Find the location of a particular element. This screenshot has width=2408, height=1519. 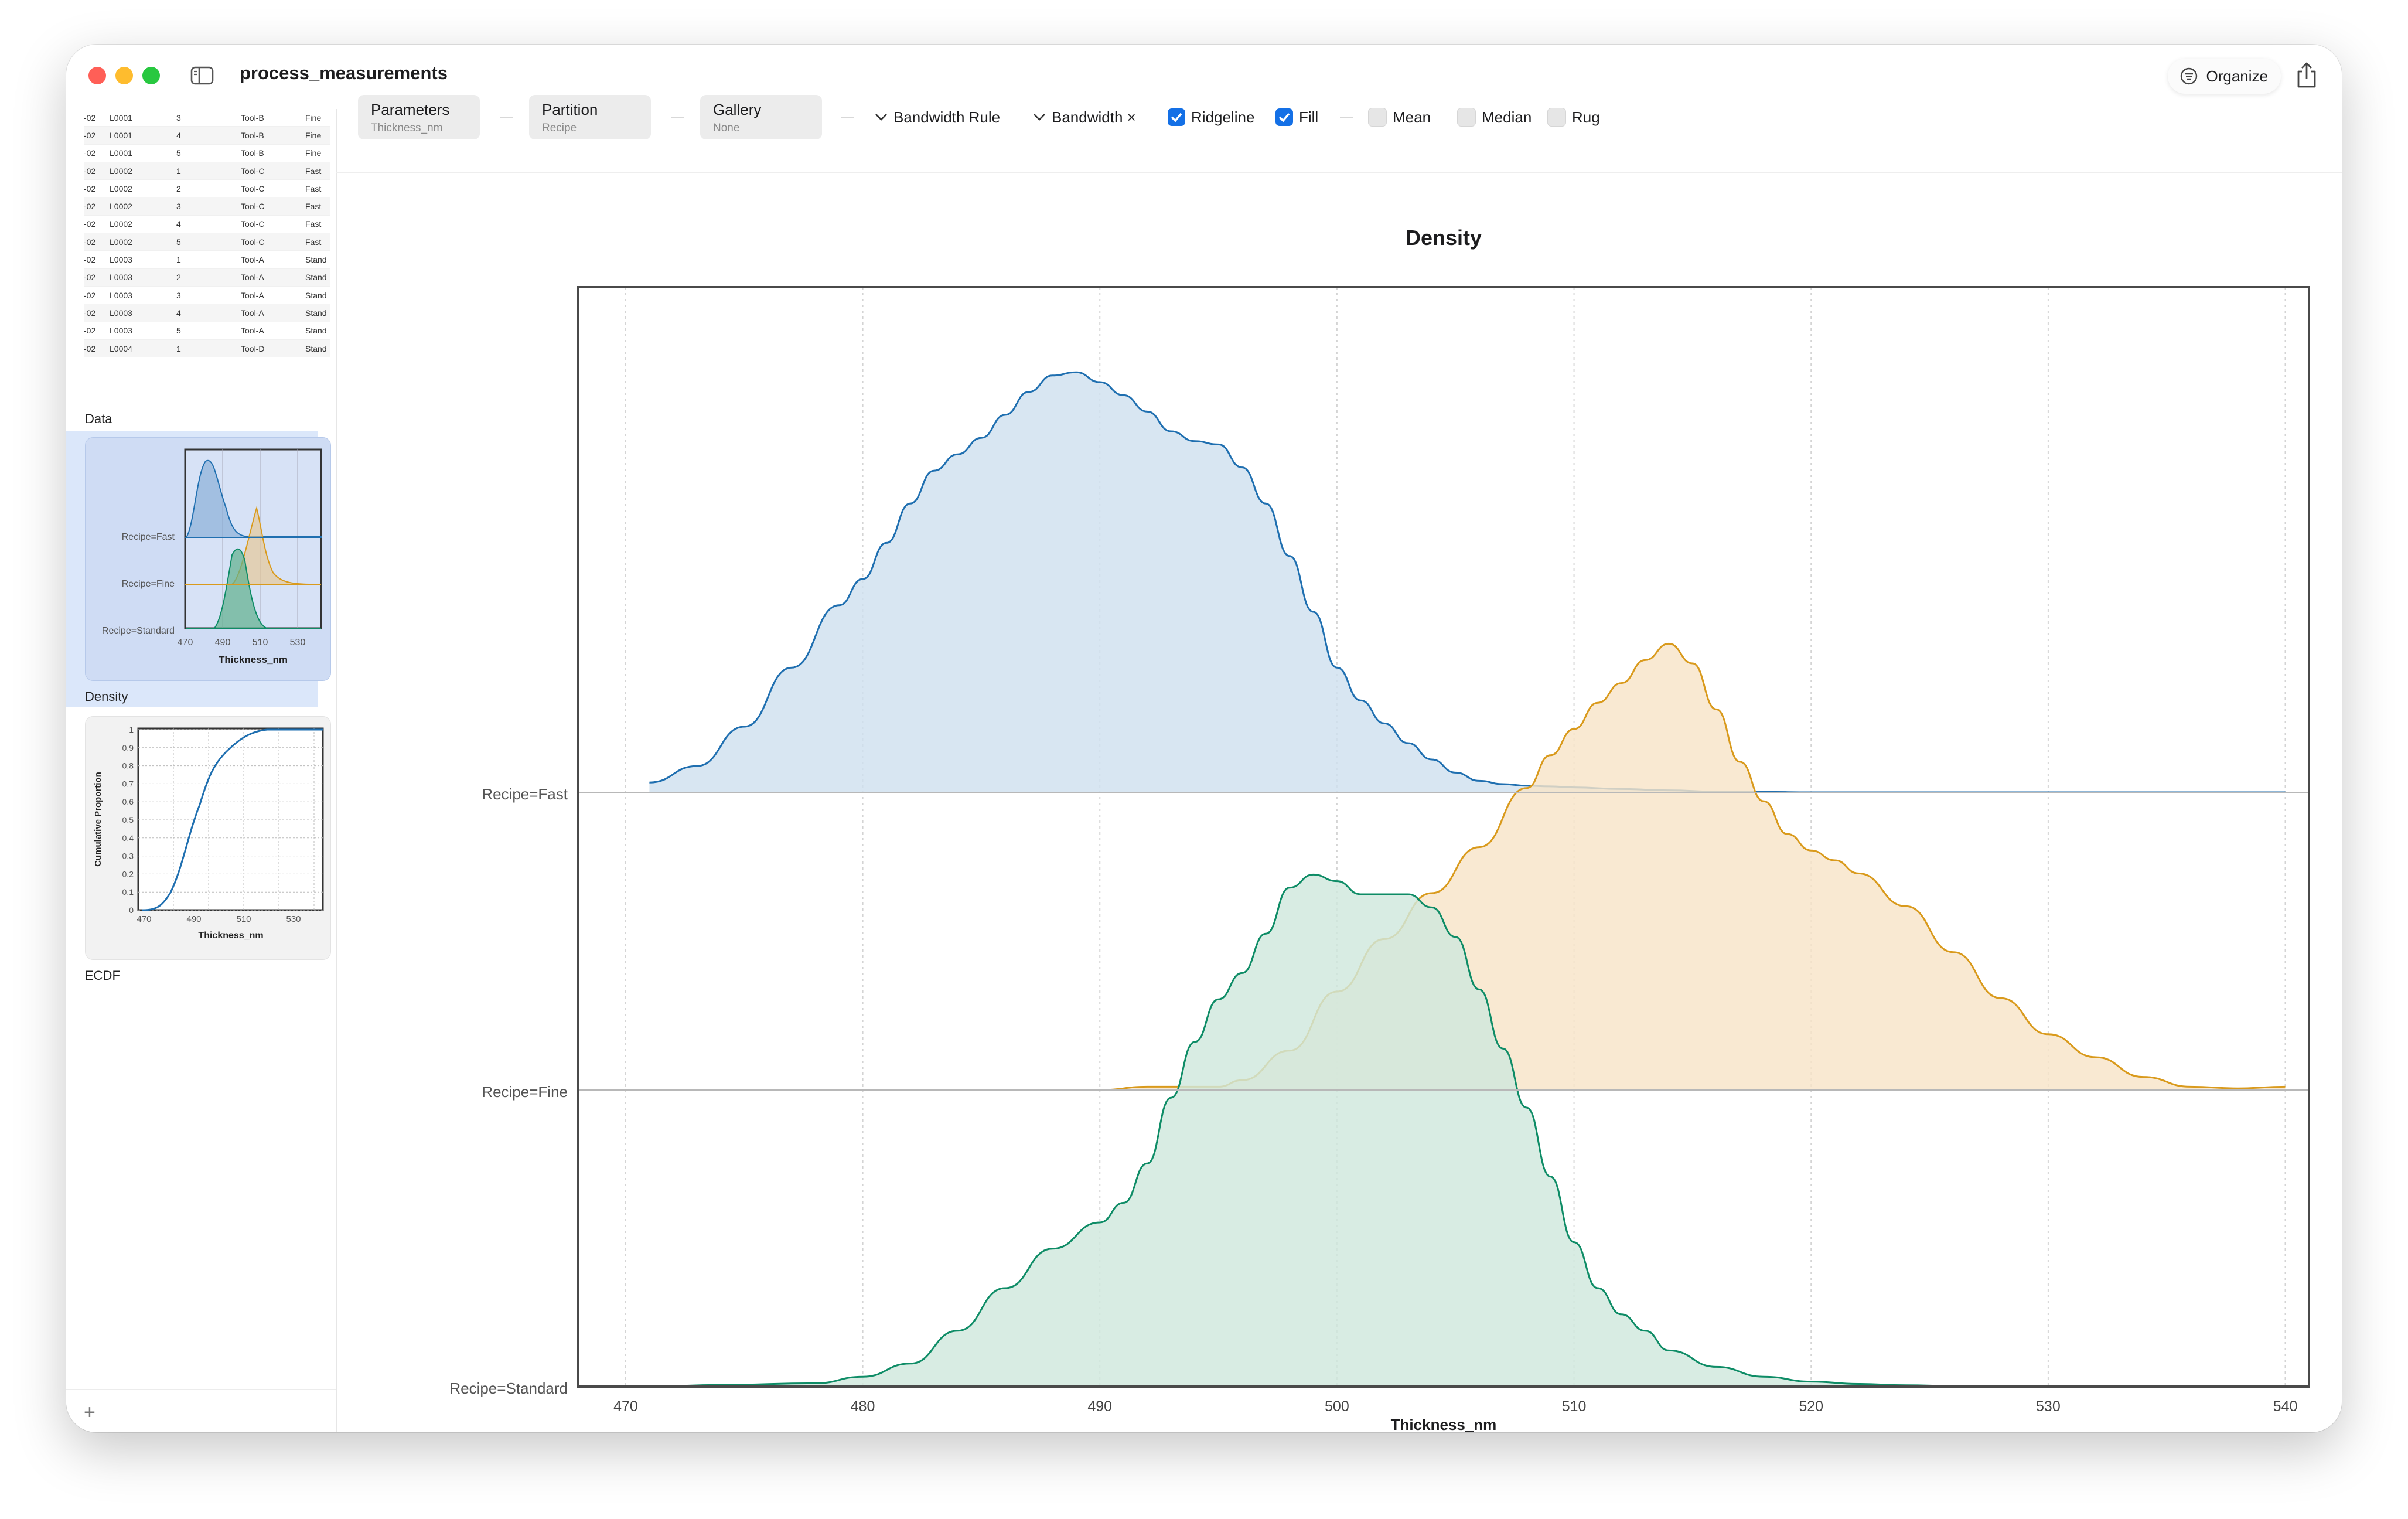

ecdf-x-label: Thickness_nm is located at coordinates (230, 936).